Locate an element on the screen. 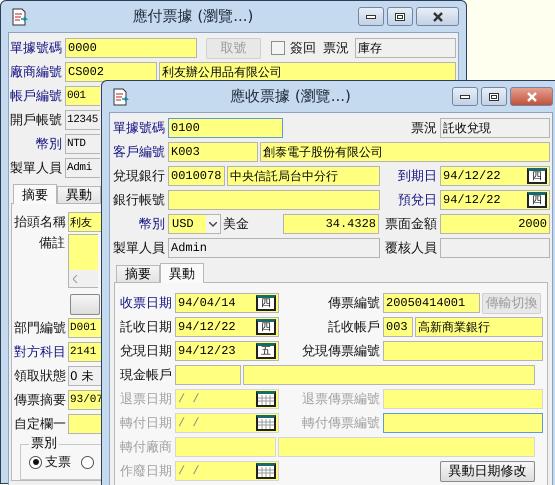 This screenshot has width=555, height=485. field-label: 兌現日期 is located at coordinates (146, 351).